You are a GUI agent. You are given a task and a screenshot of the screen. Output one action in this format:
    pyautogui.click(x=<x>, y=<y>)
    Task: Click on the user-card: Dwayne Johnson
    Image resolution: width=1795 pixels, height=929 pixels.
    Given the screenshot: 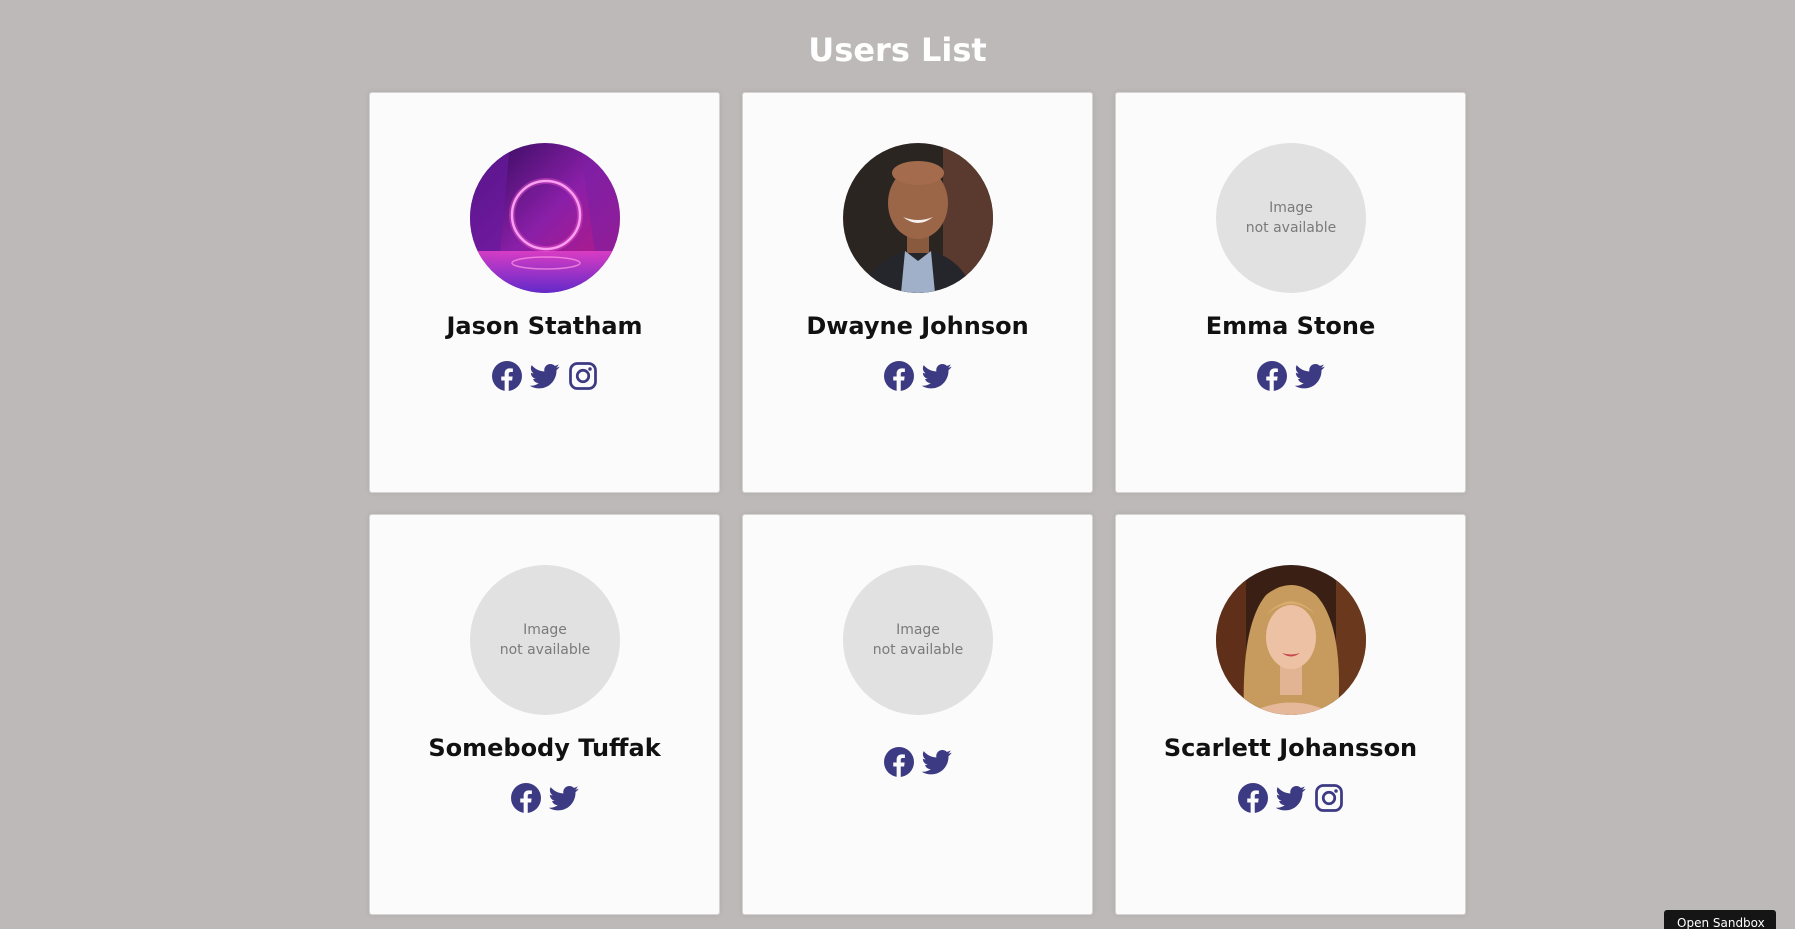 What is the action you would take?
    pyautogui.click(x=917, y=292)
    